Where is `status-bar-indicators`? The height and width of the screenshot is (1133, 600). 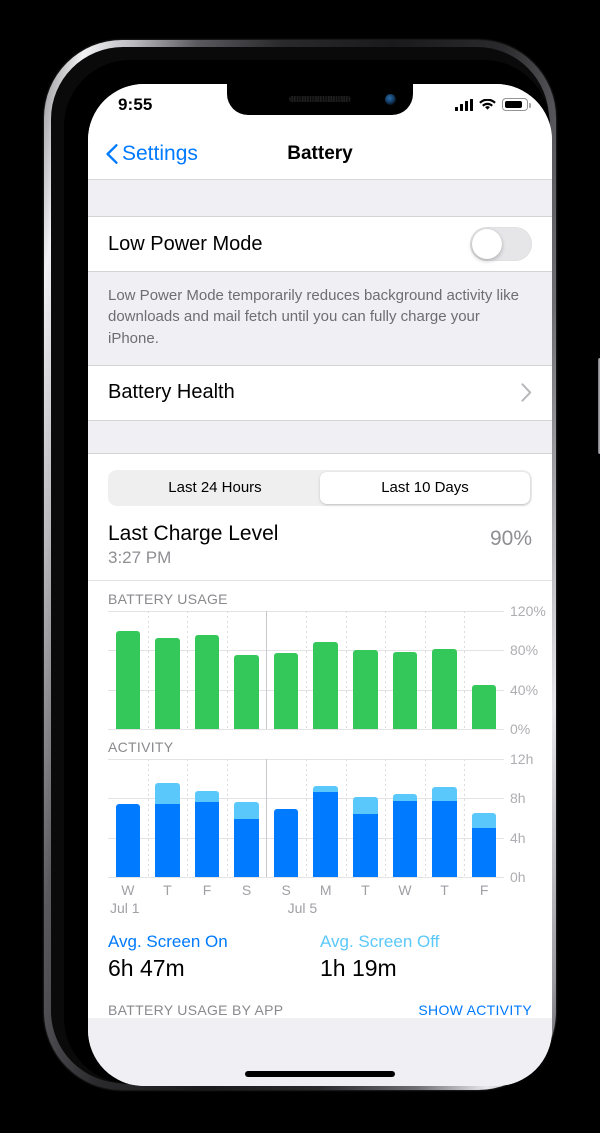 status-bar-indicators is located at coordinates (493, 104).